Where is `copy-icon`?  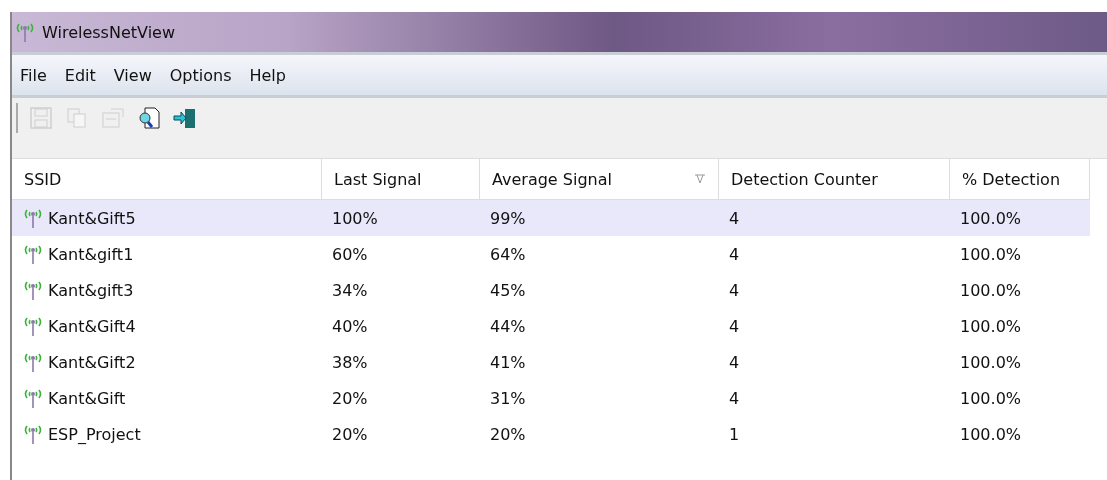 copy-icon is located at coordinates (77, 118).